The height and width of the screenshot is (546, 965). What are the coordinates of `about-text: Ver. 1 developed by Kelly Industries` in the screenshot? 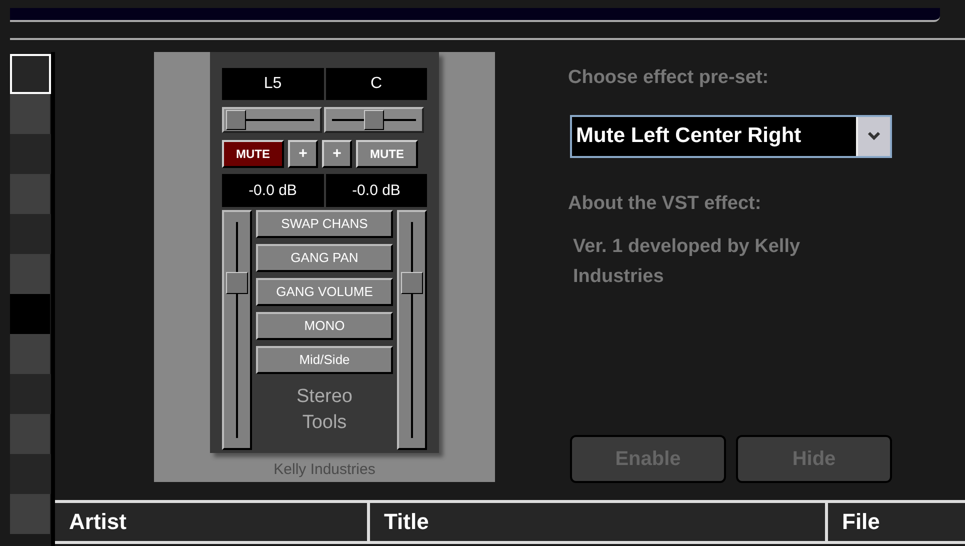 It's located at (687, 262).